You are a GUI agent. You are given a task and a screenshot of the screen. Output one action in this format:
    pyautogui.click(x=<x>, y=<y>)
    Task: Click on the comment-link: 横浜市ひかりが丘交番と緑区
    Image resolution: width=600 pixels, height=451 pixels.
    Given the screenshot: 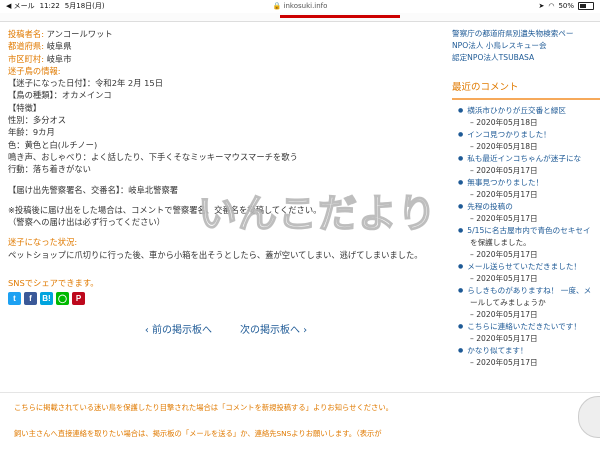 What is the action you would take?
    pyautogui.click(x=529, y=111)
    